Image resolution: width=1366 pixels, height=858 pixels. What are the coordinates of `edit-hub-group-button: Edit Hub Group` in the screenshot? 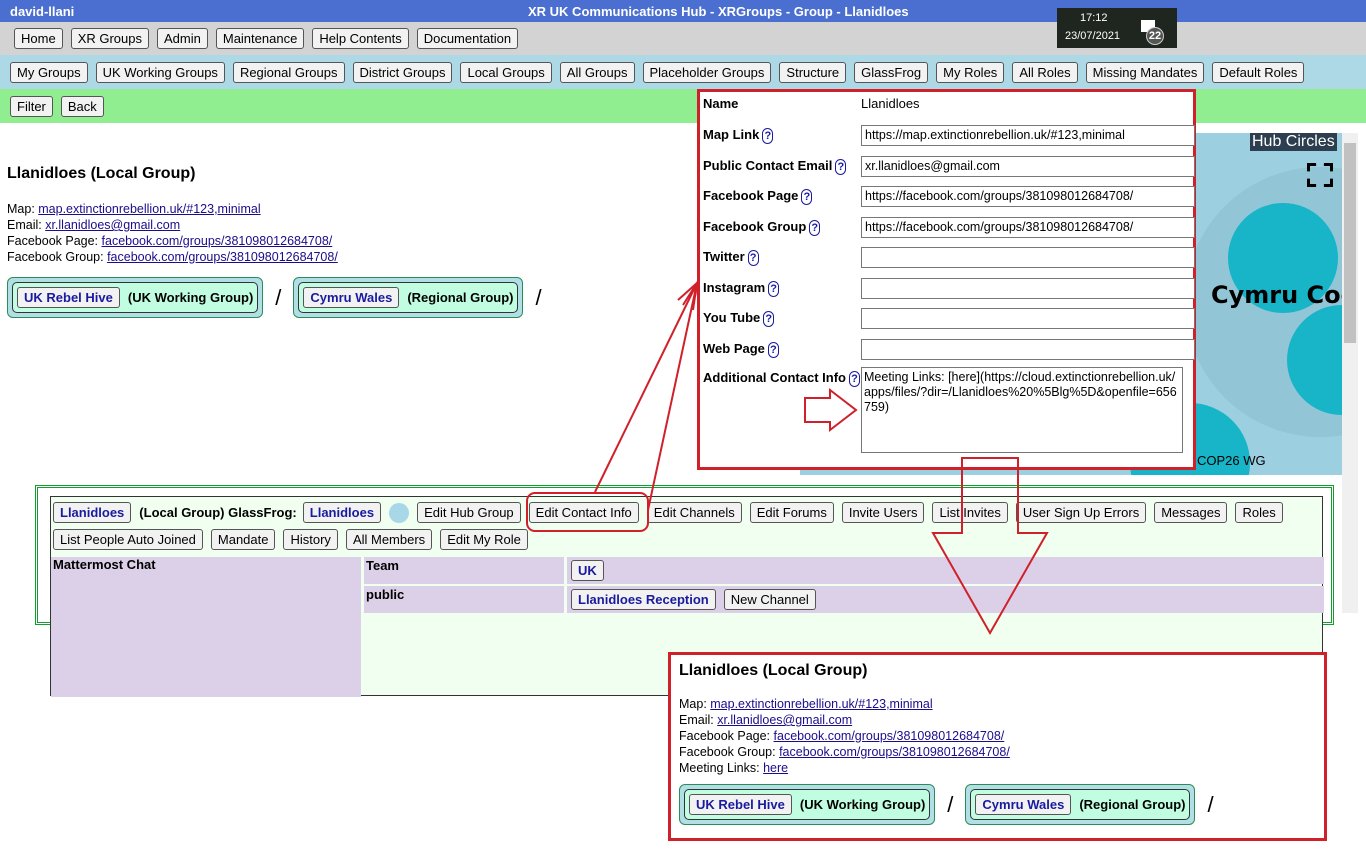 It's located at (469, 512).